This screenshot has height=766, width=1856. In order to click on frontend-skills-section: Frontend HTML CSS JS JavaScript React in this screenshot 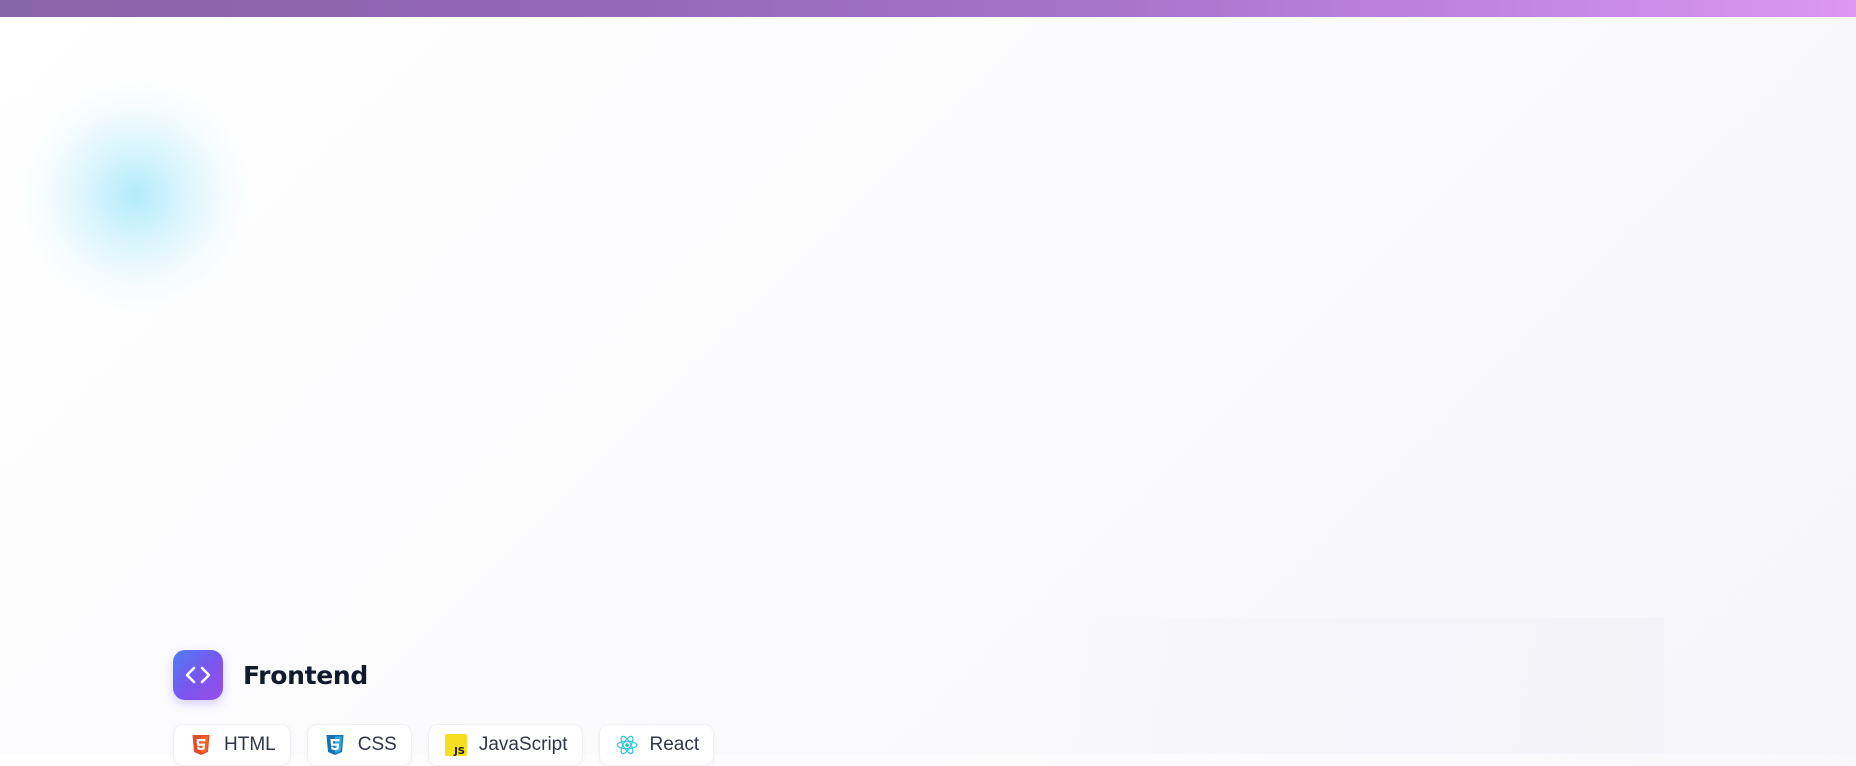, I will do `click(444, 708)`.